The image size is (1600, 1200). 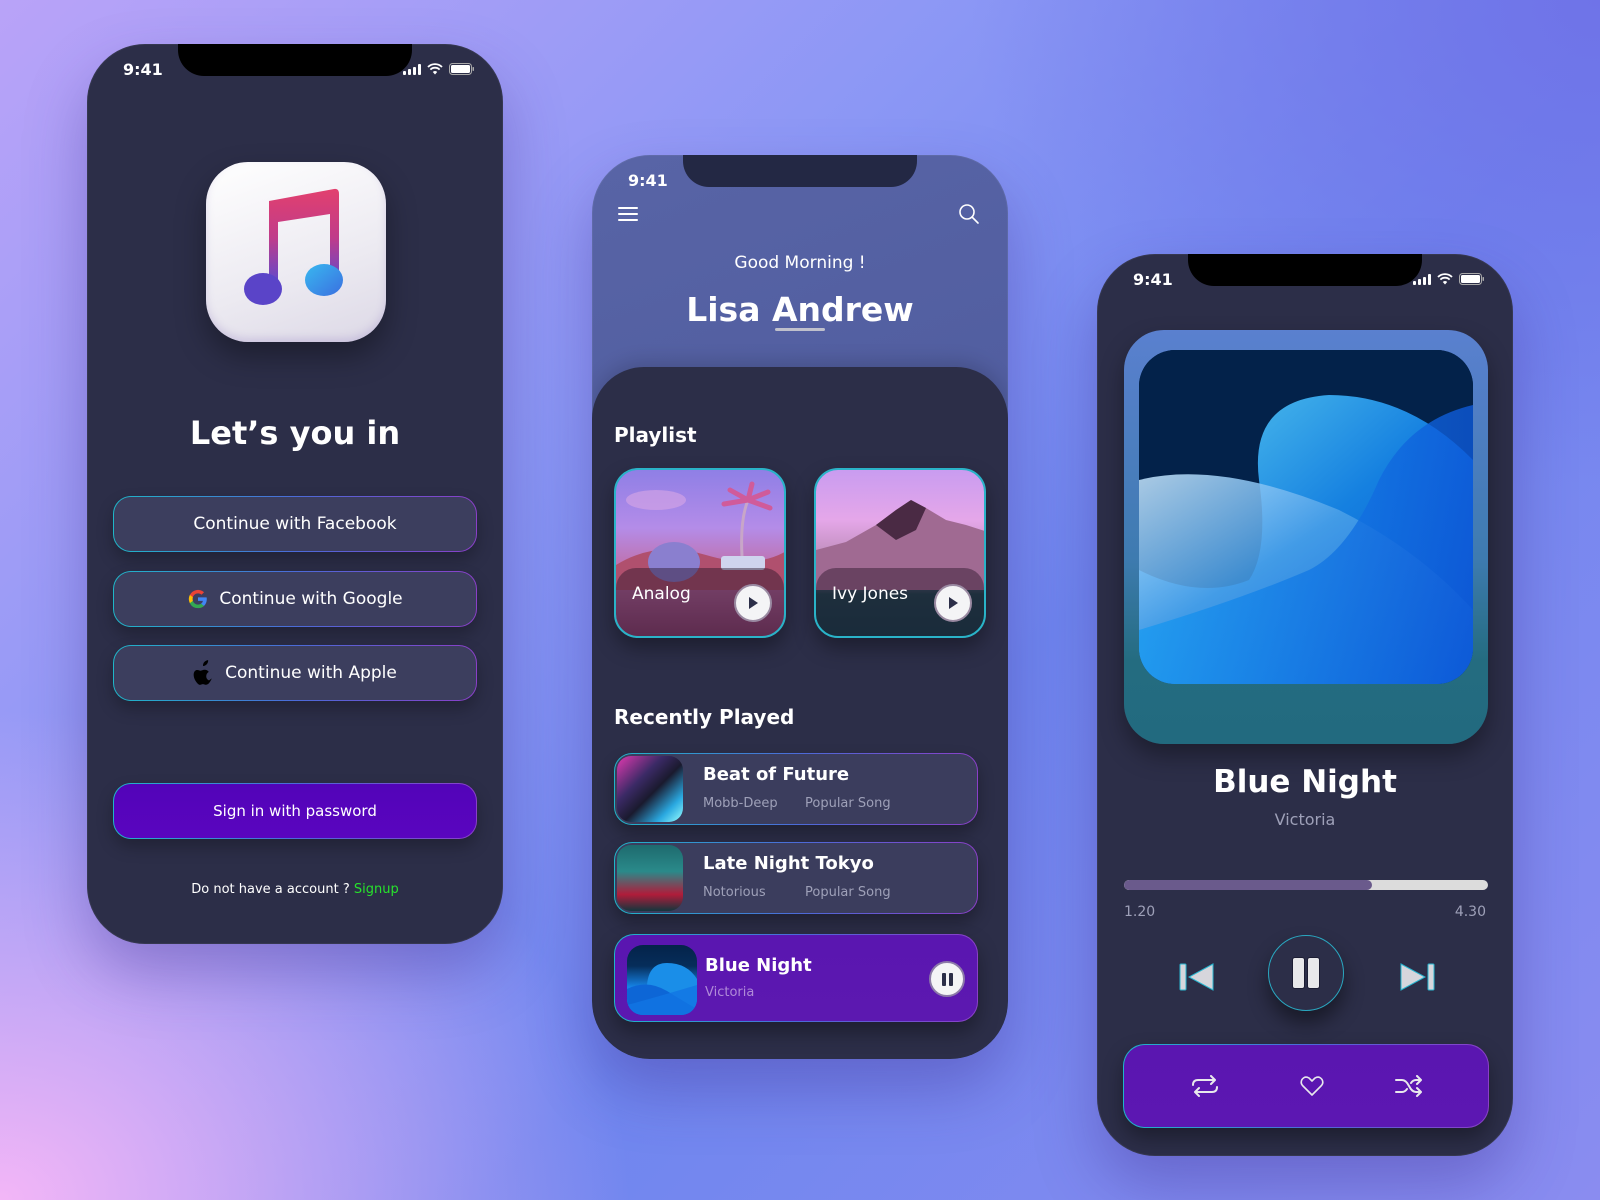 I want to click on song-title: Blue Night, so click(x=1305, y=782).